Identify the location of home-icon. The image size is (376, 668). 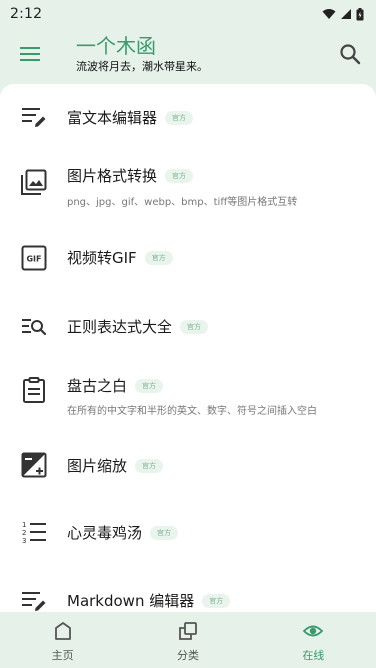
(62, 631).